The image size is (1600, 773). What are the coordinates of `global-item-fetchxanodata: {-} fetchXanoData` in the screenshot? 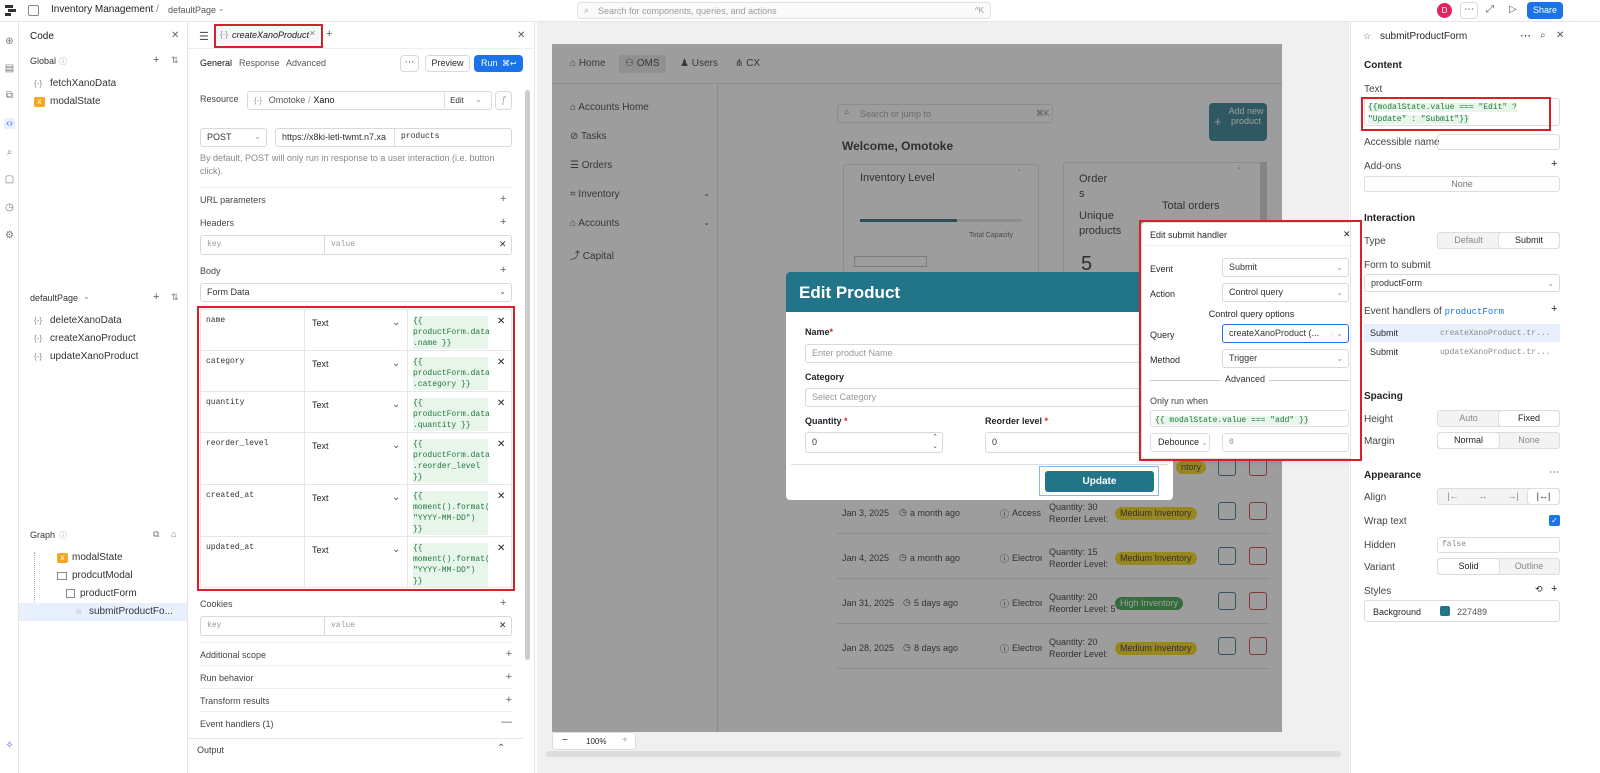 It's located at (103, 84).